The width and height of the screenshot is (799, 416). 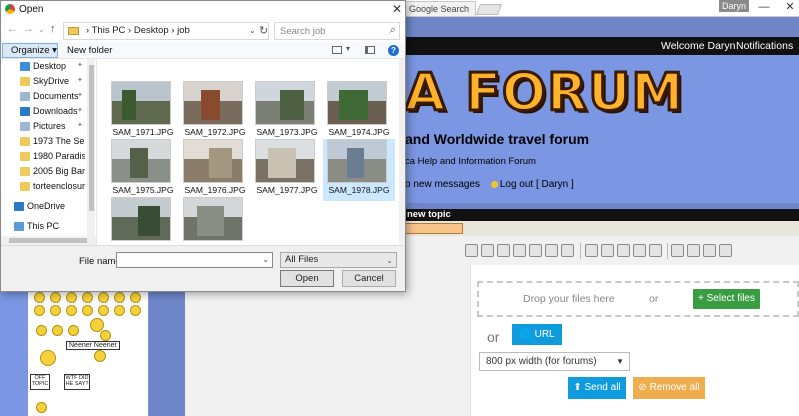 What do you see at coordinates (45, 226) in the screenshot?
I see `nav-item-this-pc: This PC` at bounding box center [45, 226].